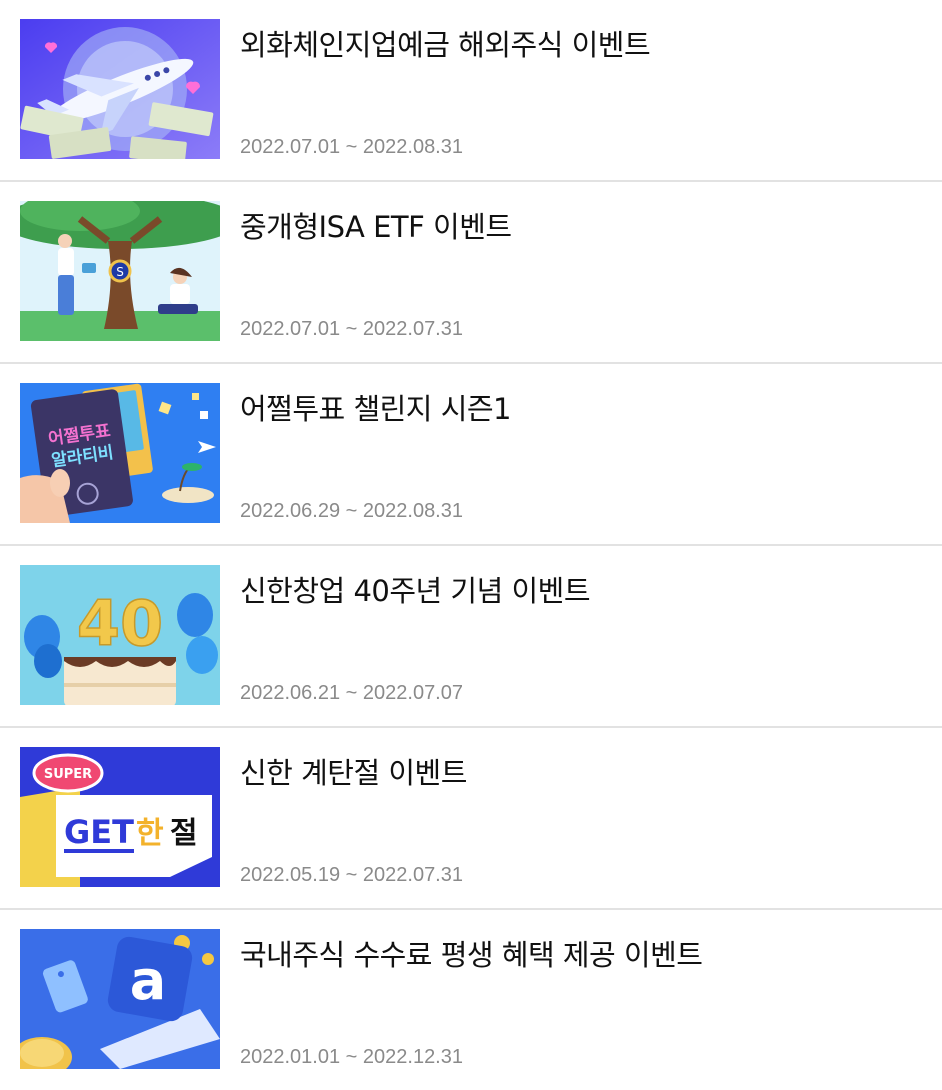 The width and height of the screenshot is (942, 1090). I want to click on event-title: 중개형ISA ETF 이벤트, so click(376, 225).